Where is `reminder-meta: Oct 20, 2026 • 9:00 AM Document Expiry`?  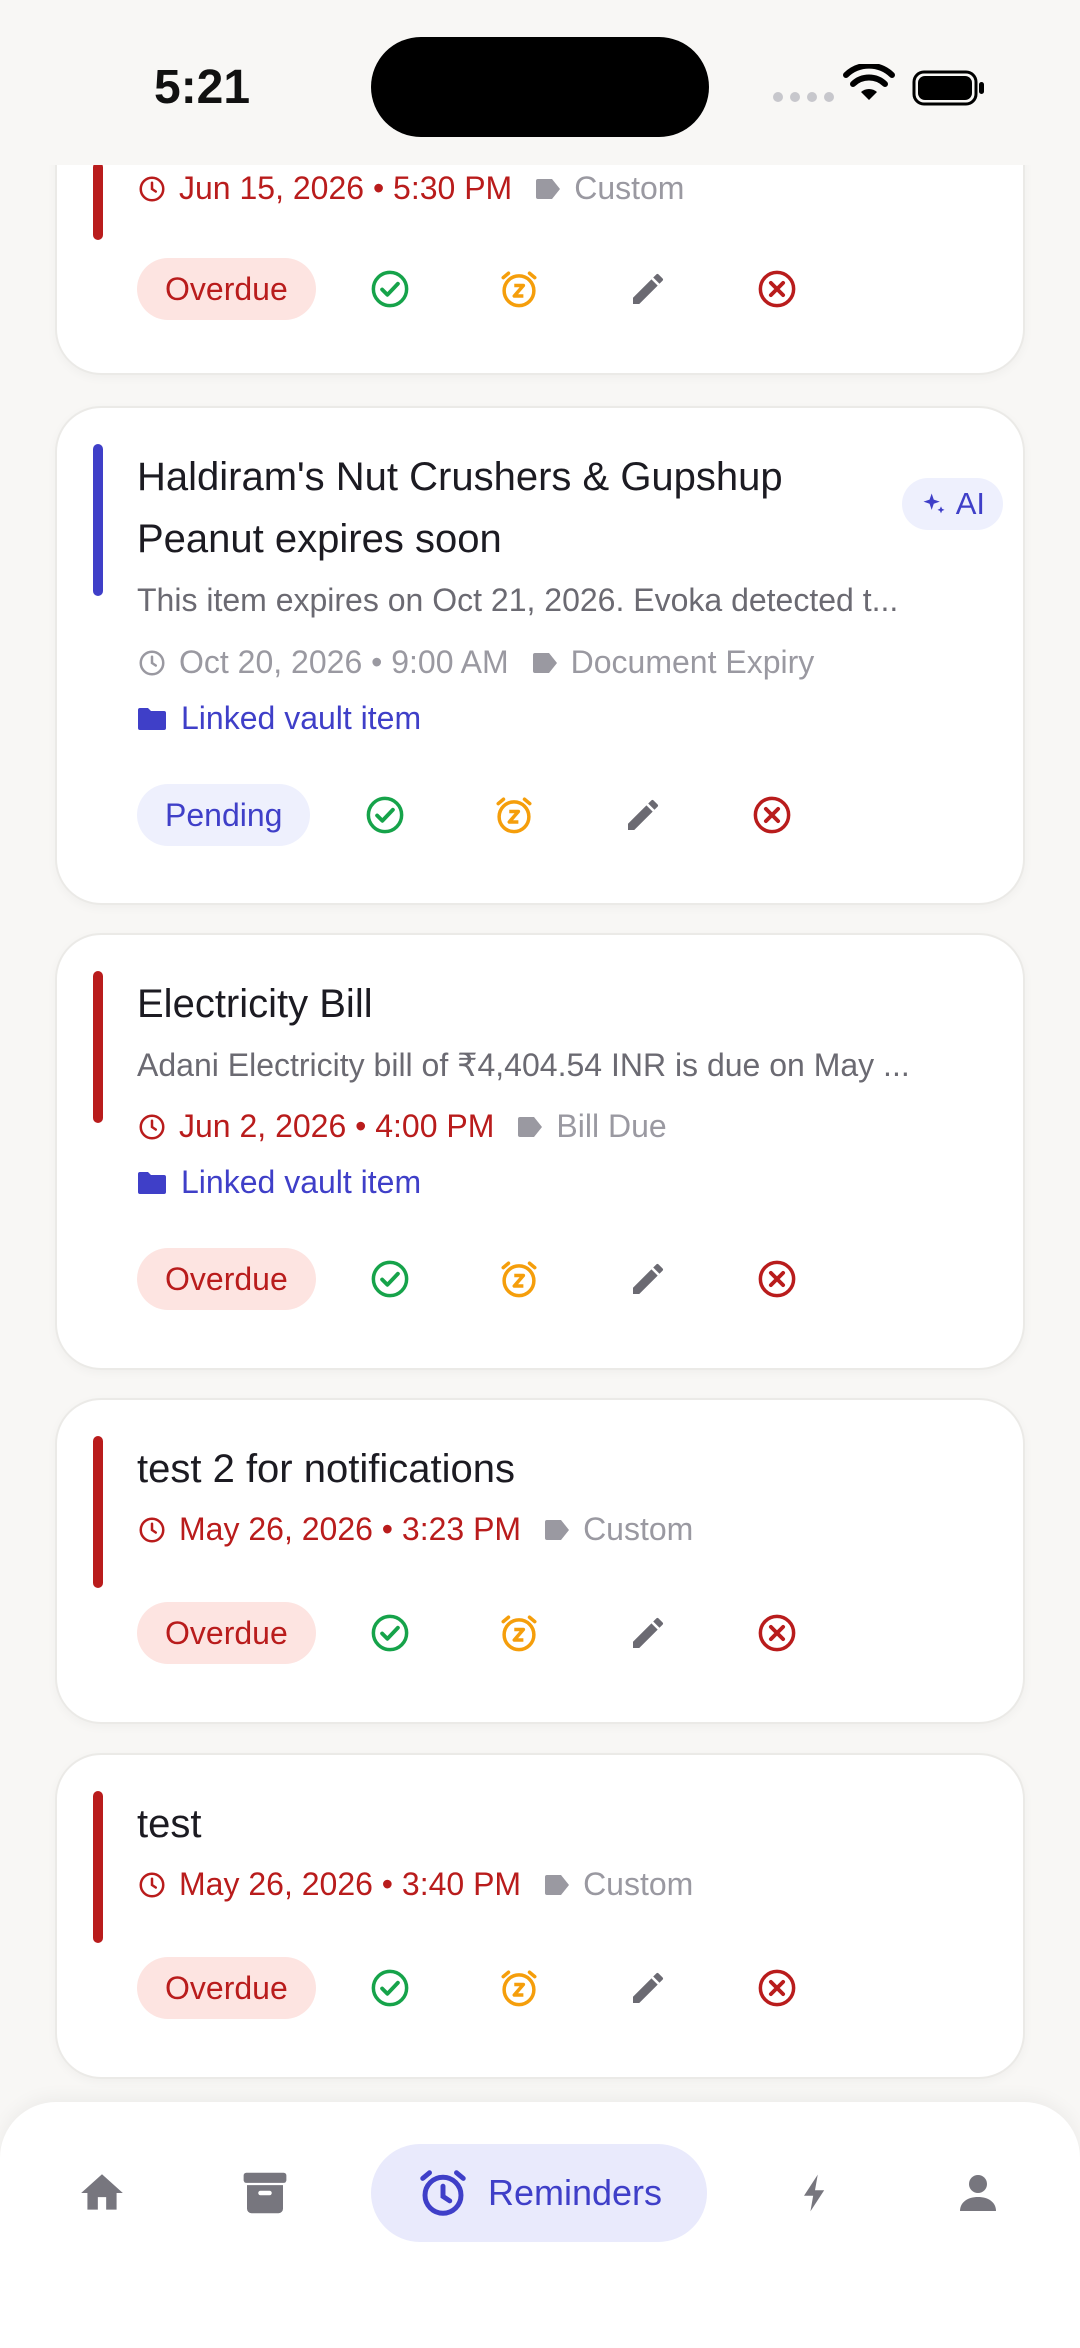 reminder-meta: Oct 20, 2026 • 9:00 AM Document Expiry is located at coordinates (475, 662).